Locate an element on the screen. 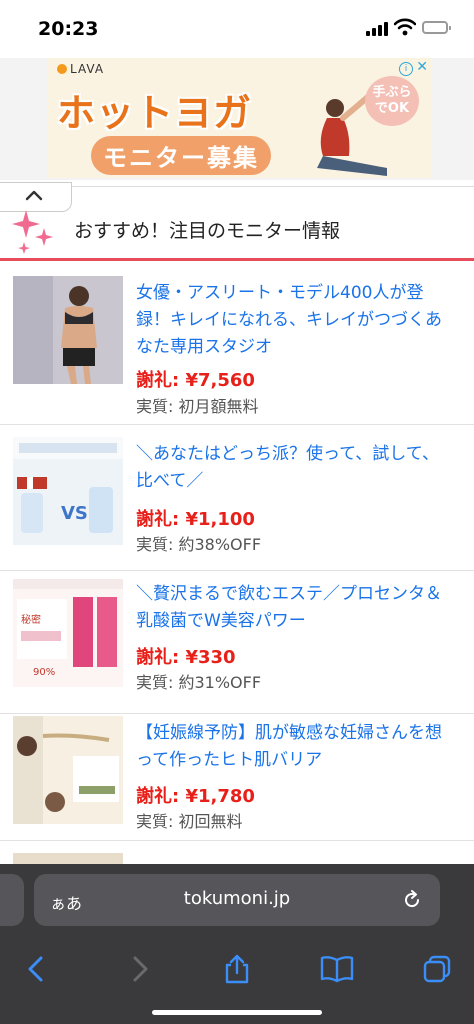  ad-container: LAVA ホットヨガ モニター募集 手ぶら でOK i ✕ is located at coordinates (237, 119).